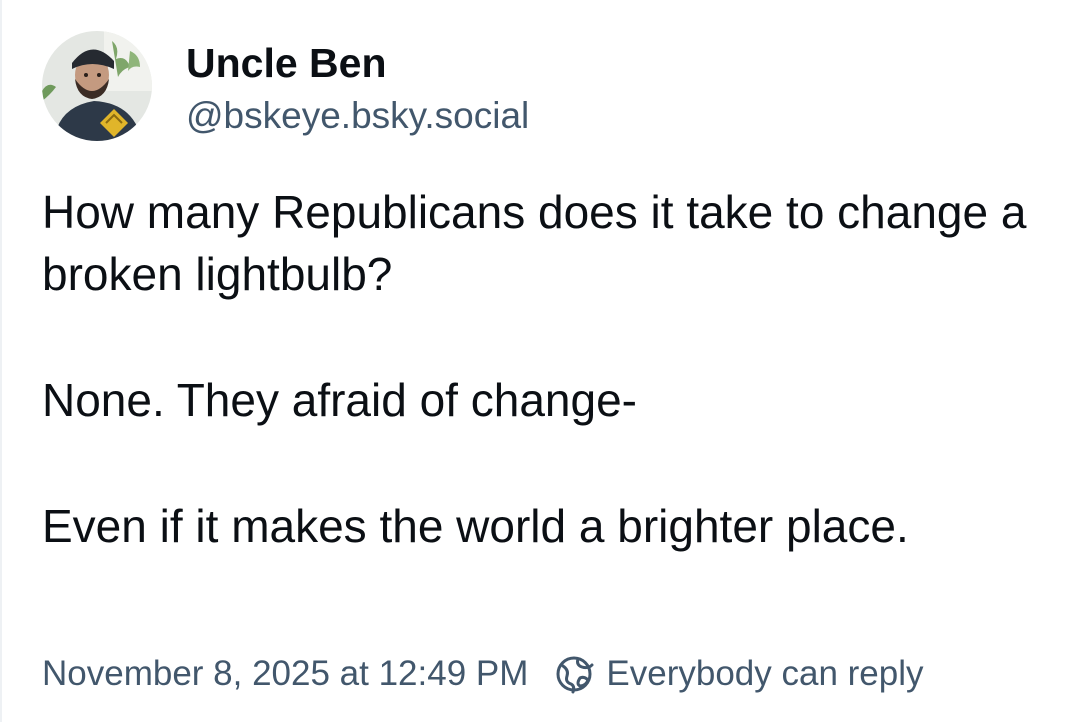 Image resolution: width=1080 pixels, height=722 pixels. Describe the element at coordinates (357, 116) in the screenshot. I see `author-handle: @bskeye.bsky.social` at that location.